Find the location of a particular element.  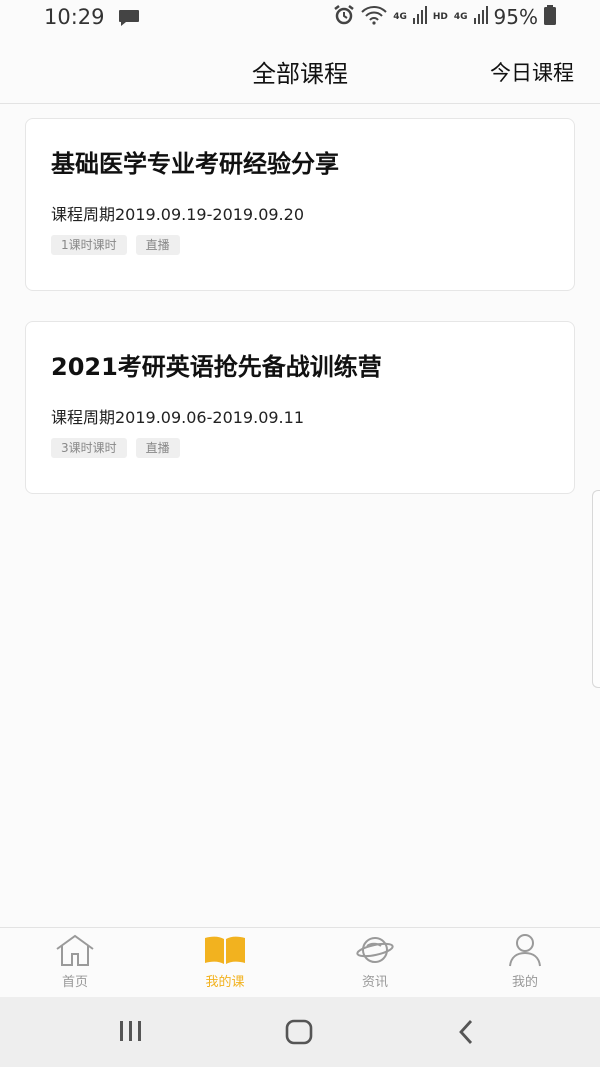

book-icon is located at coordinates (225, 950).